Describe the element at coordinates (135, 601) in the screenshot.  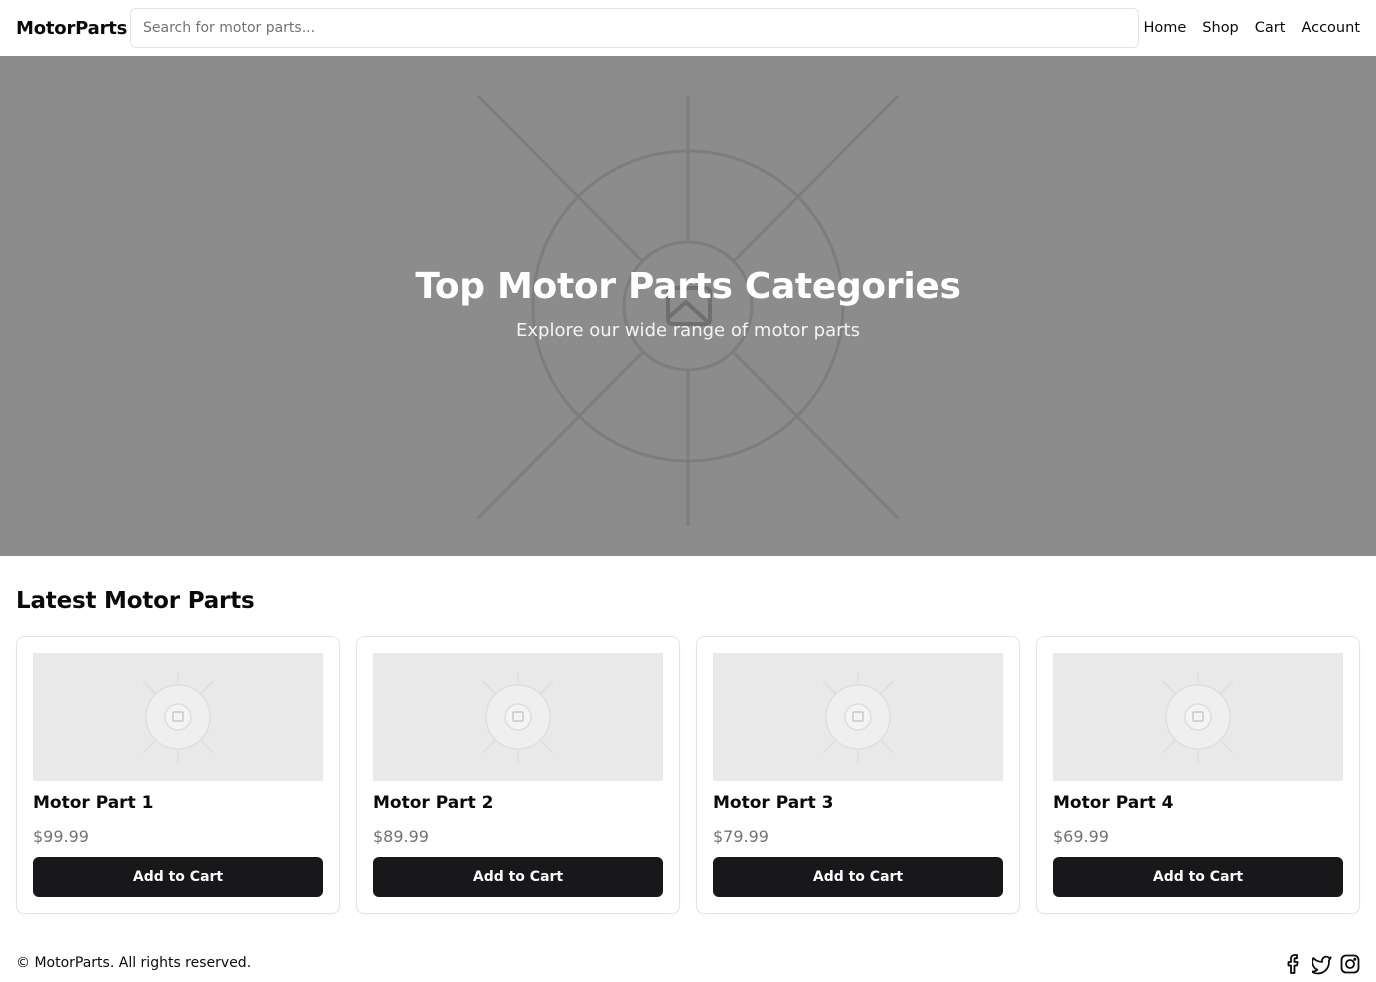
I see `section-title: Latest Motor Parts` at that location.